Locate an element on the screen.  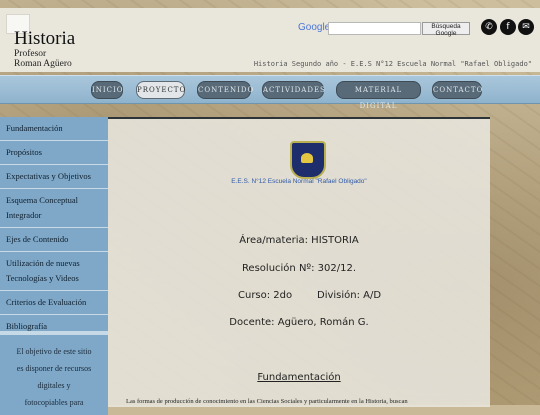
whatsapp-icon: ✆ is located at coordinates (489, 27).